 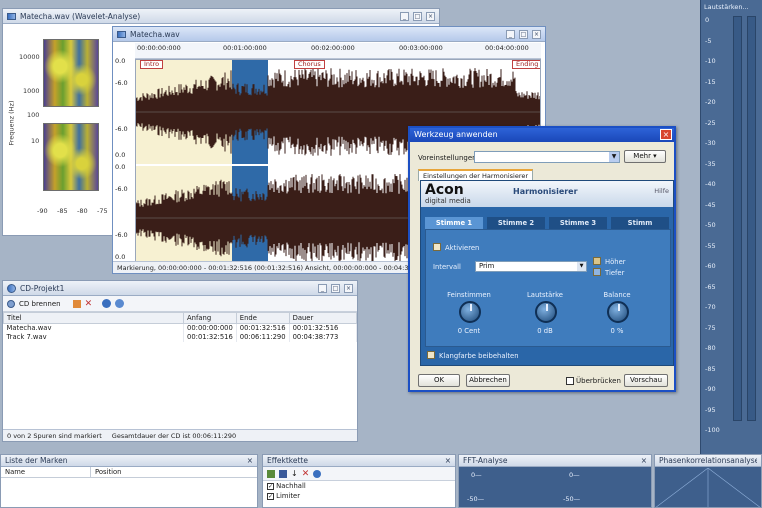 What do you see at coordinates (555, 481) in the screenshot?
I see `fft-panel: FFT-Analyse × 0— -50— 0— -50—` at bounding box center [555, 481].